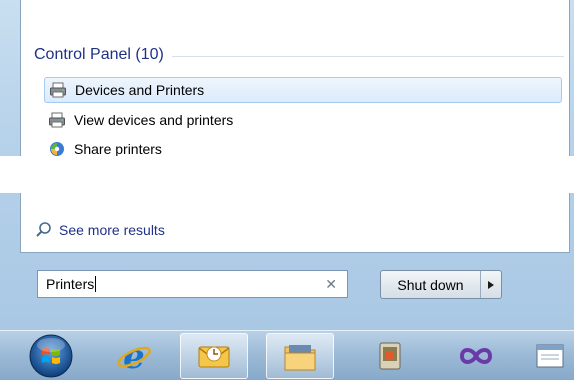 Image resolution: width=574 pixels, height=380 pixels. Describe the element at coordinates (431, 284) in the screenshot. I see `shutdown-label: Shut down` at that location.